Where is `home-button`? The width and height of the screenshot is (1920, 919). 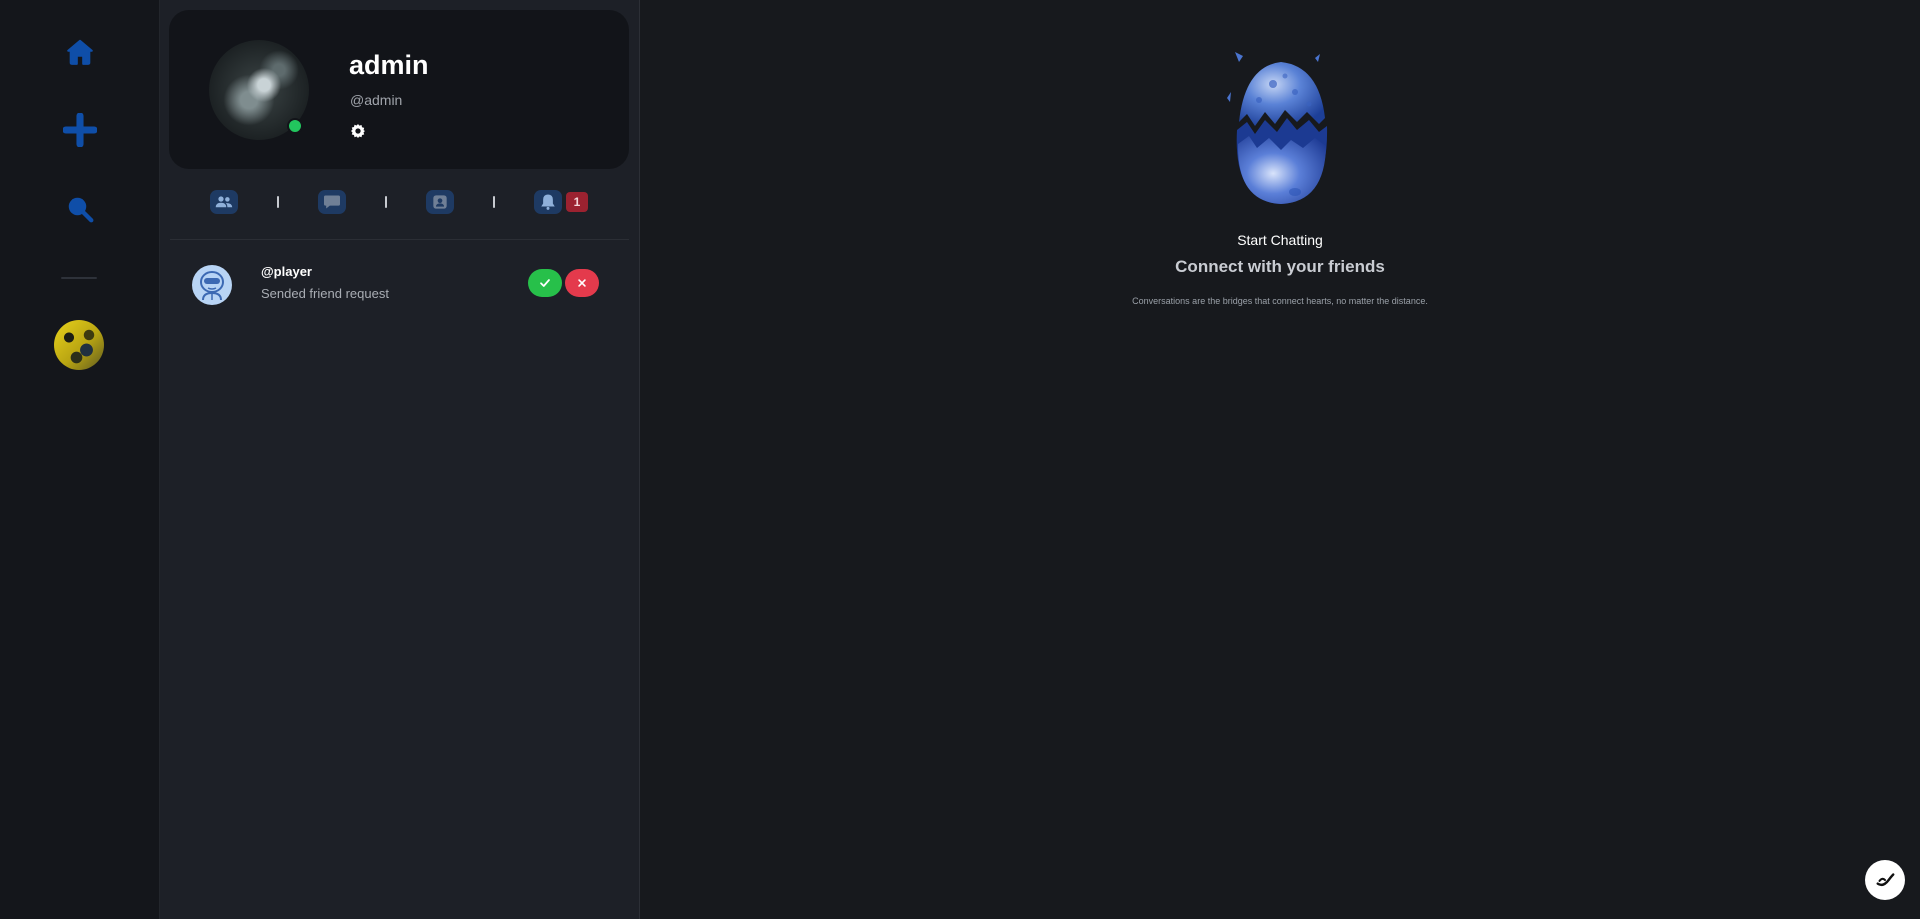 home-button is located at coordinates (80, 52).